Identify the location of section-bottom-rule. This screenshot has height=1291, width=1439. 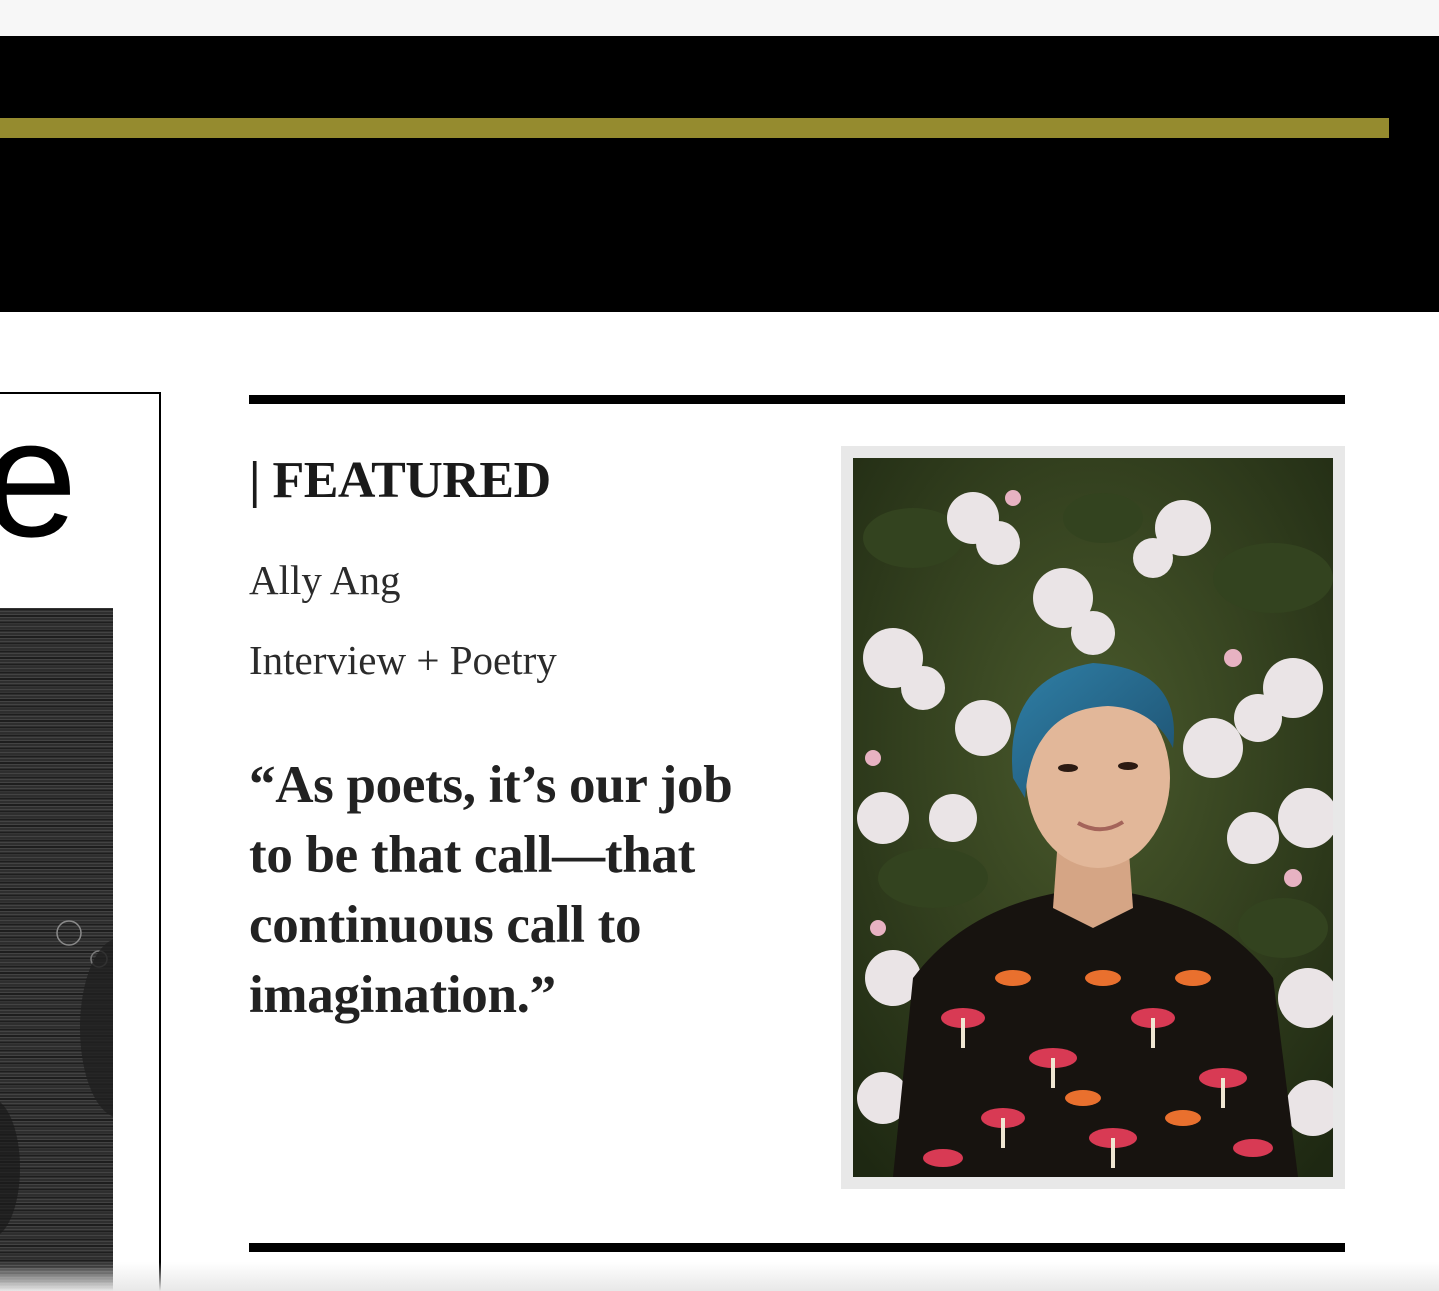
(797, 1247).